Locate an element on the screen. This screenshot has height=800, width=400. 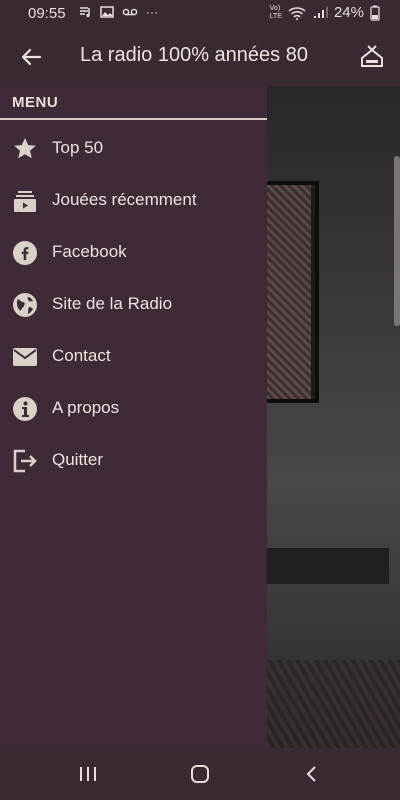
system-nav-bar is located at coordinates (200, 774).